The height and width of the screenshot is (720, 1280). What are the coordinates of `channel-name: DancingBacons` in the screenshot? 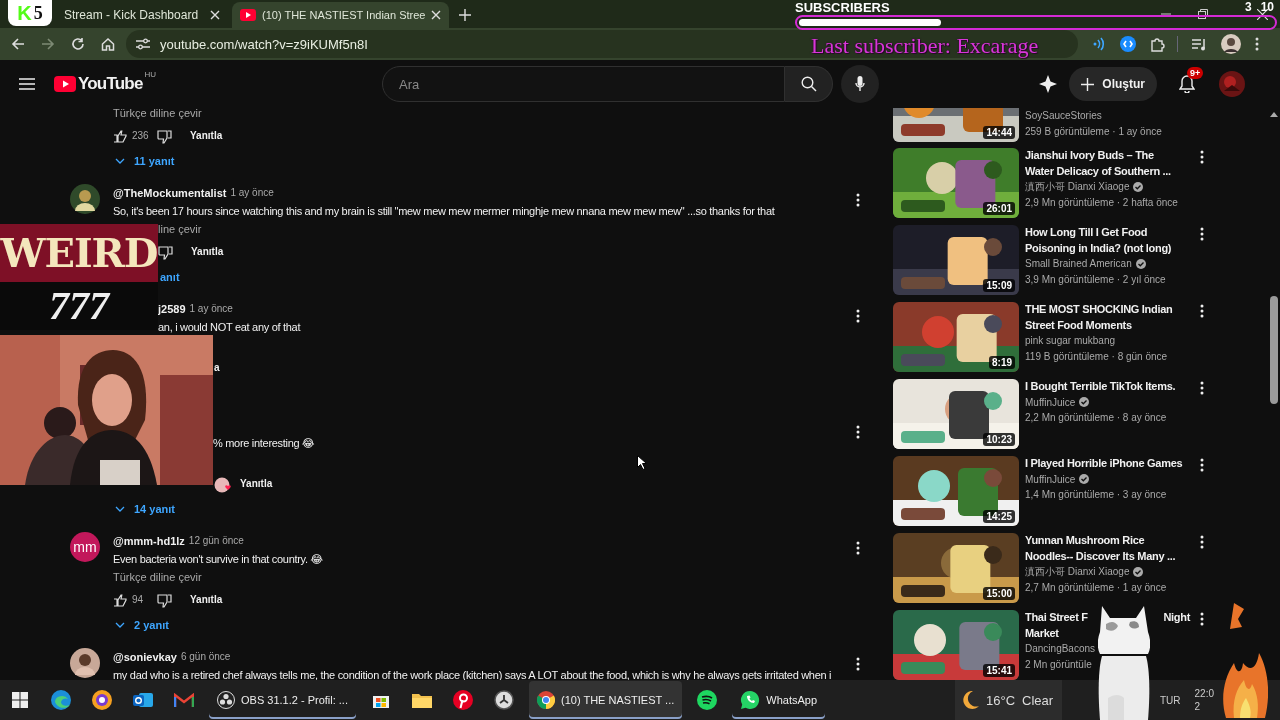 It's located at (1060, 649).